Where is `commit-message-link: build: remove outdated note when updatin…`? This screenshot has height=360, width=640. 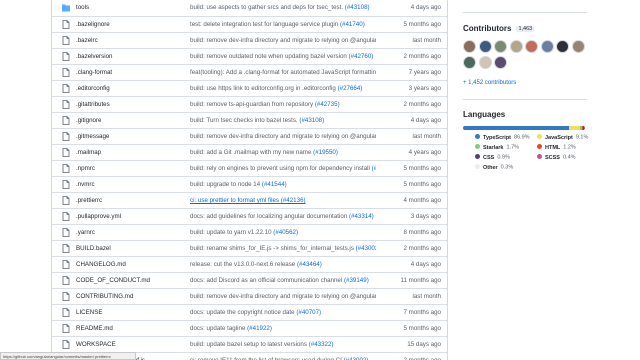
commit-message-link: build: remove outdated note when updatin… is located at coordinates (283, 56).